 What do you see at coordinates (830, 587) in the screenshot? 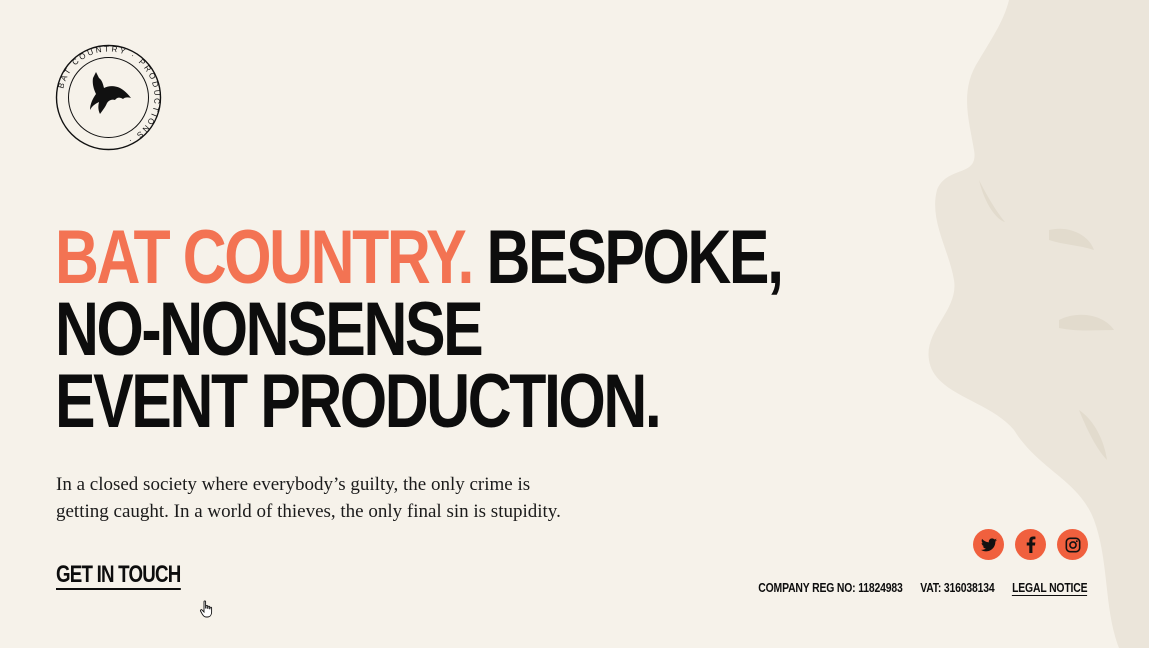
I see `company-reg-number: COMPANY REG NO: 11824983` at bounding box center [830, 587].